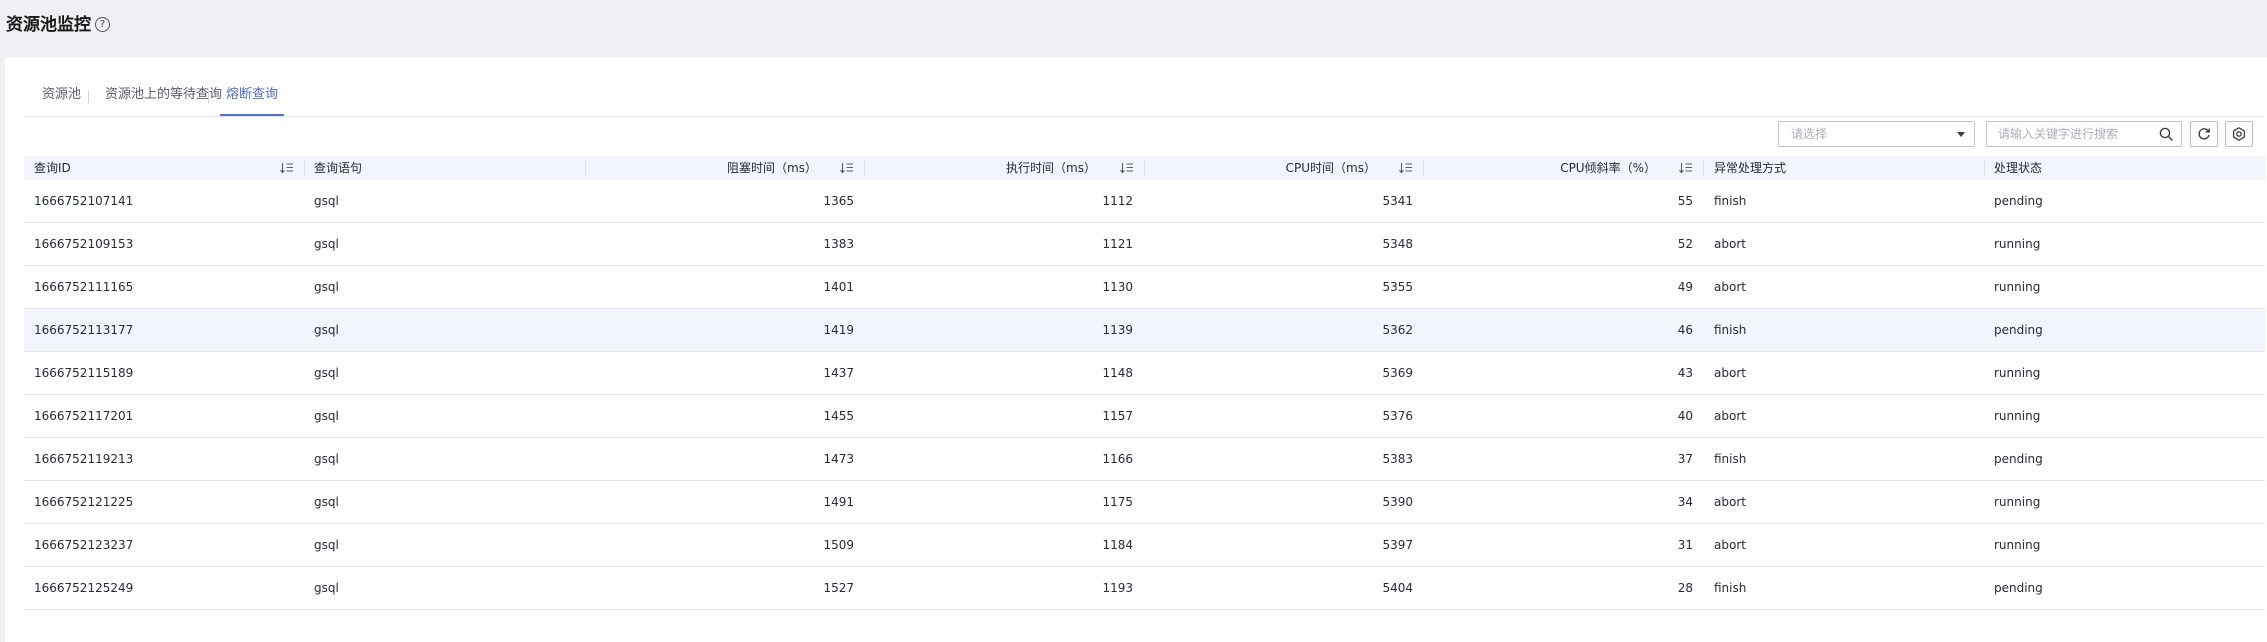 This screenshot has width=2267, height=642. I want to click on page-title: 资源池监控, so click(48, 25).